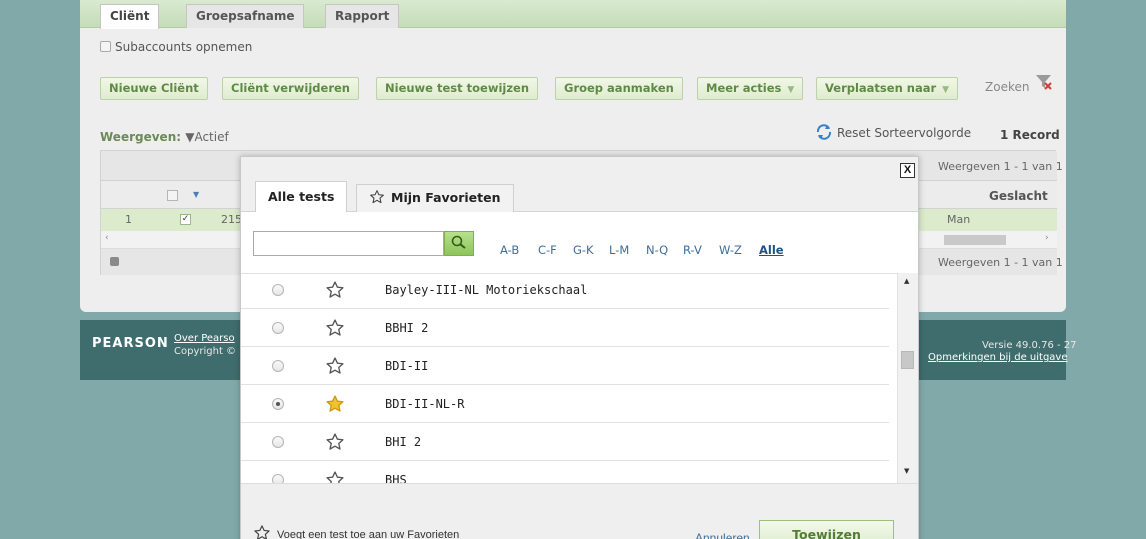 Image resolution: width=1146 pixels, height=539 pixels. What do you see at coordinates (998, 357) in the screenshot?
I see `release-notes-link: Opmerkingen bij de uitgave` at bounding box center [998, 357].